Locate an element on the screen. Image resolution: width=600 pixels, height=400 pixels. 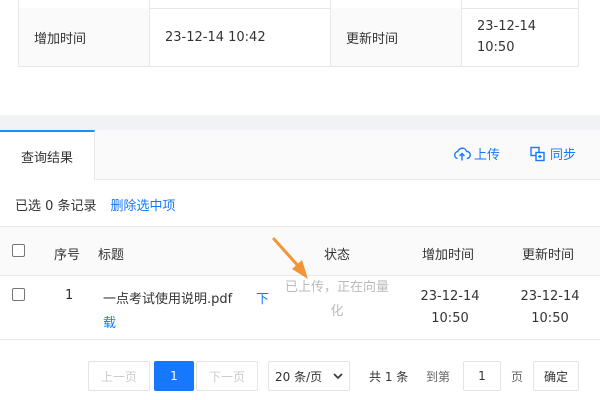
detail-label-created: 增加时间 is located at coordinates (84, 37).